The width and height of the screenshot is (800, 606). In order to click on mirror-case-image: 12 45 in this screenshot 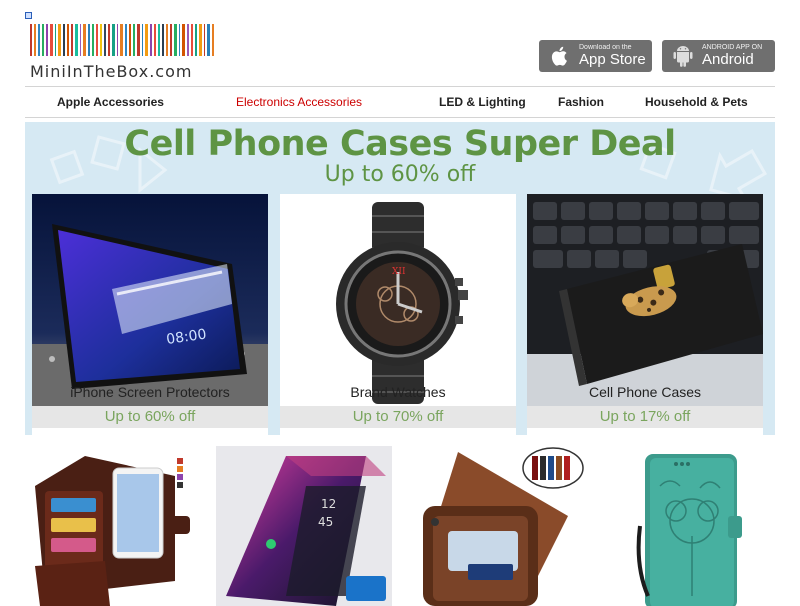, I will do `click(304, 526)`.